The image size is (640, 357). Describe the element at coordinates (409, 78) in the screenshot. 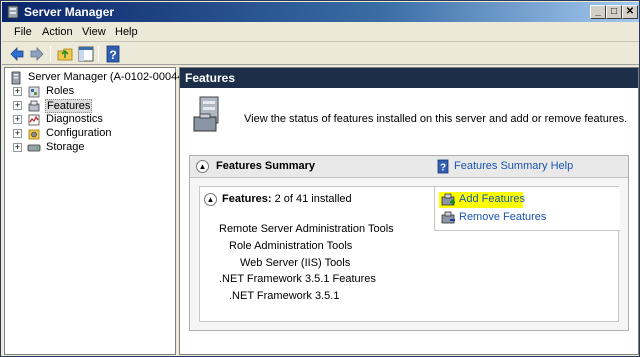

I see `pane-header: Features` at that location.